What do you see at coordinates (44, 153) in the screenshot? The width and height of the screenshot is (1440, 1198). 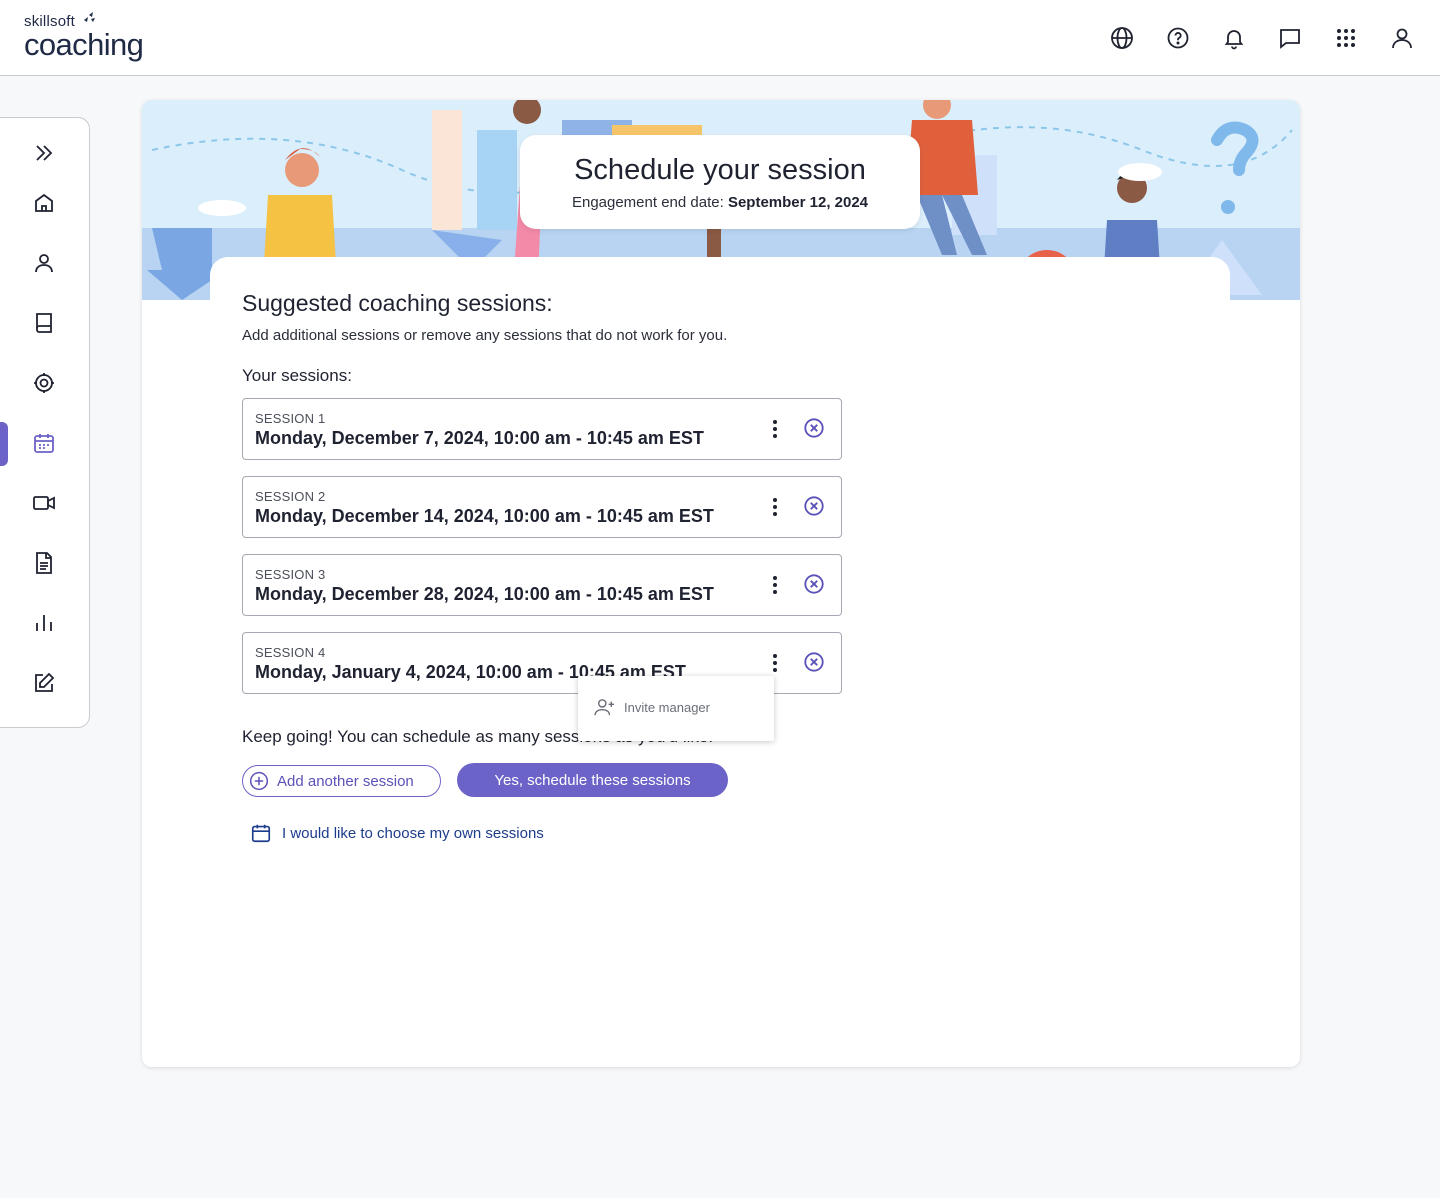 I see `expand-icon` at bounding box center [44, 153].